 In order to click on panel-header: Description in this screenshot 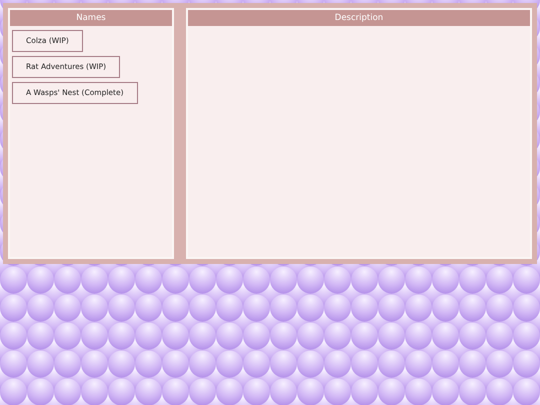, I will do `click(359, 18)`.